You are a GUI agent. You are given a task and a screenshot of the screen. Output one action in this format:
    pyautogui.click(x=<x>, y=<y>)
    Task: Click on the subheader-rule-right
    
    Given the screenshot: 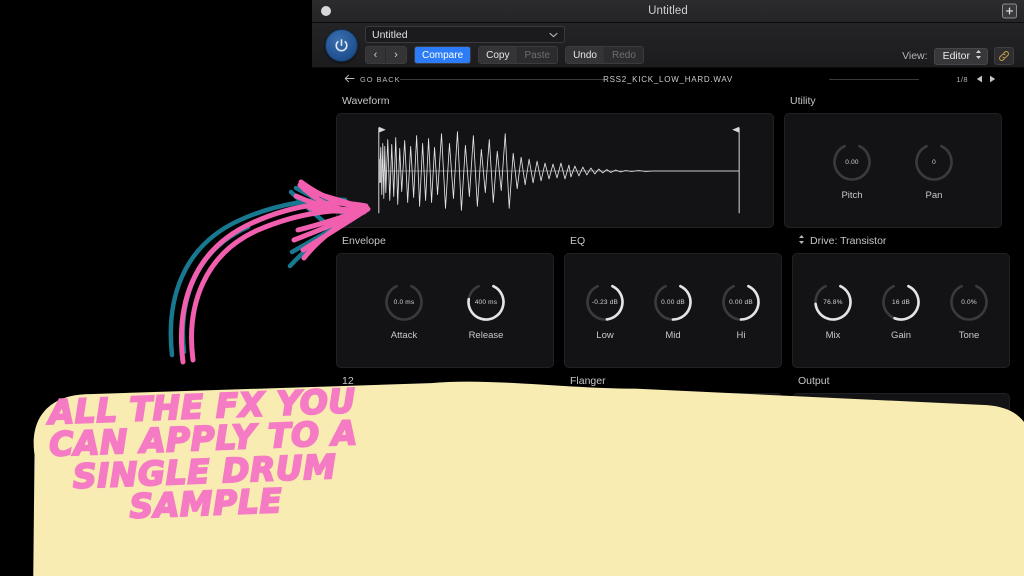 What is the action you would take?
    pyautogui.click(x=874, y=79)
    